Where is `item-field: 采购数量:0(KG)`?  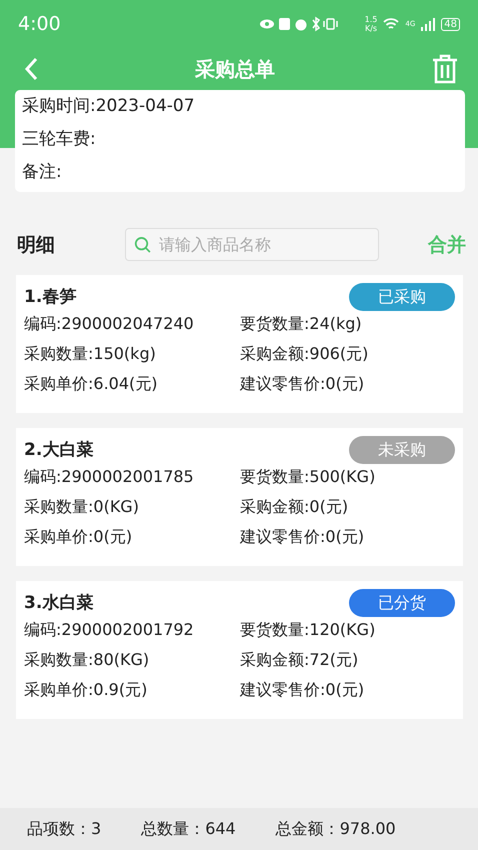
item-field: 采购数量:0(KG) is located at coordinates (132, 506).